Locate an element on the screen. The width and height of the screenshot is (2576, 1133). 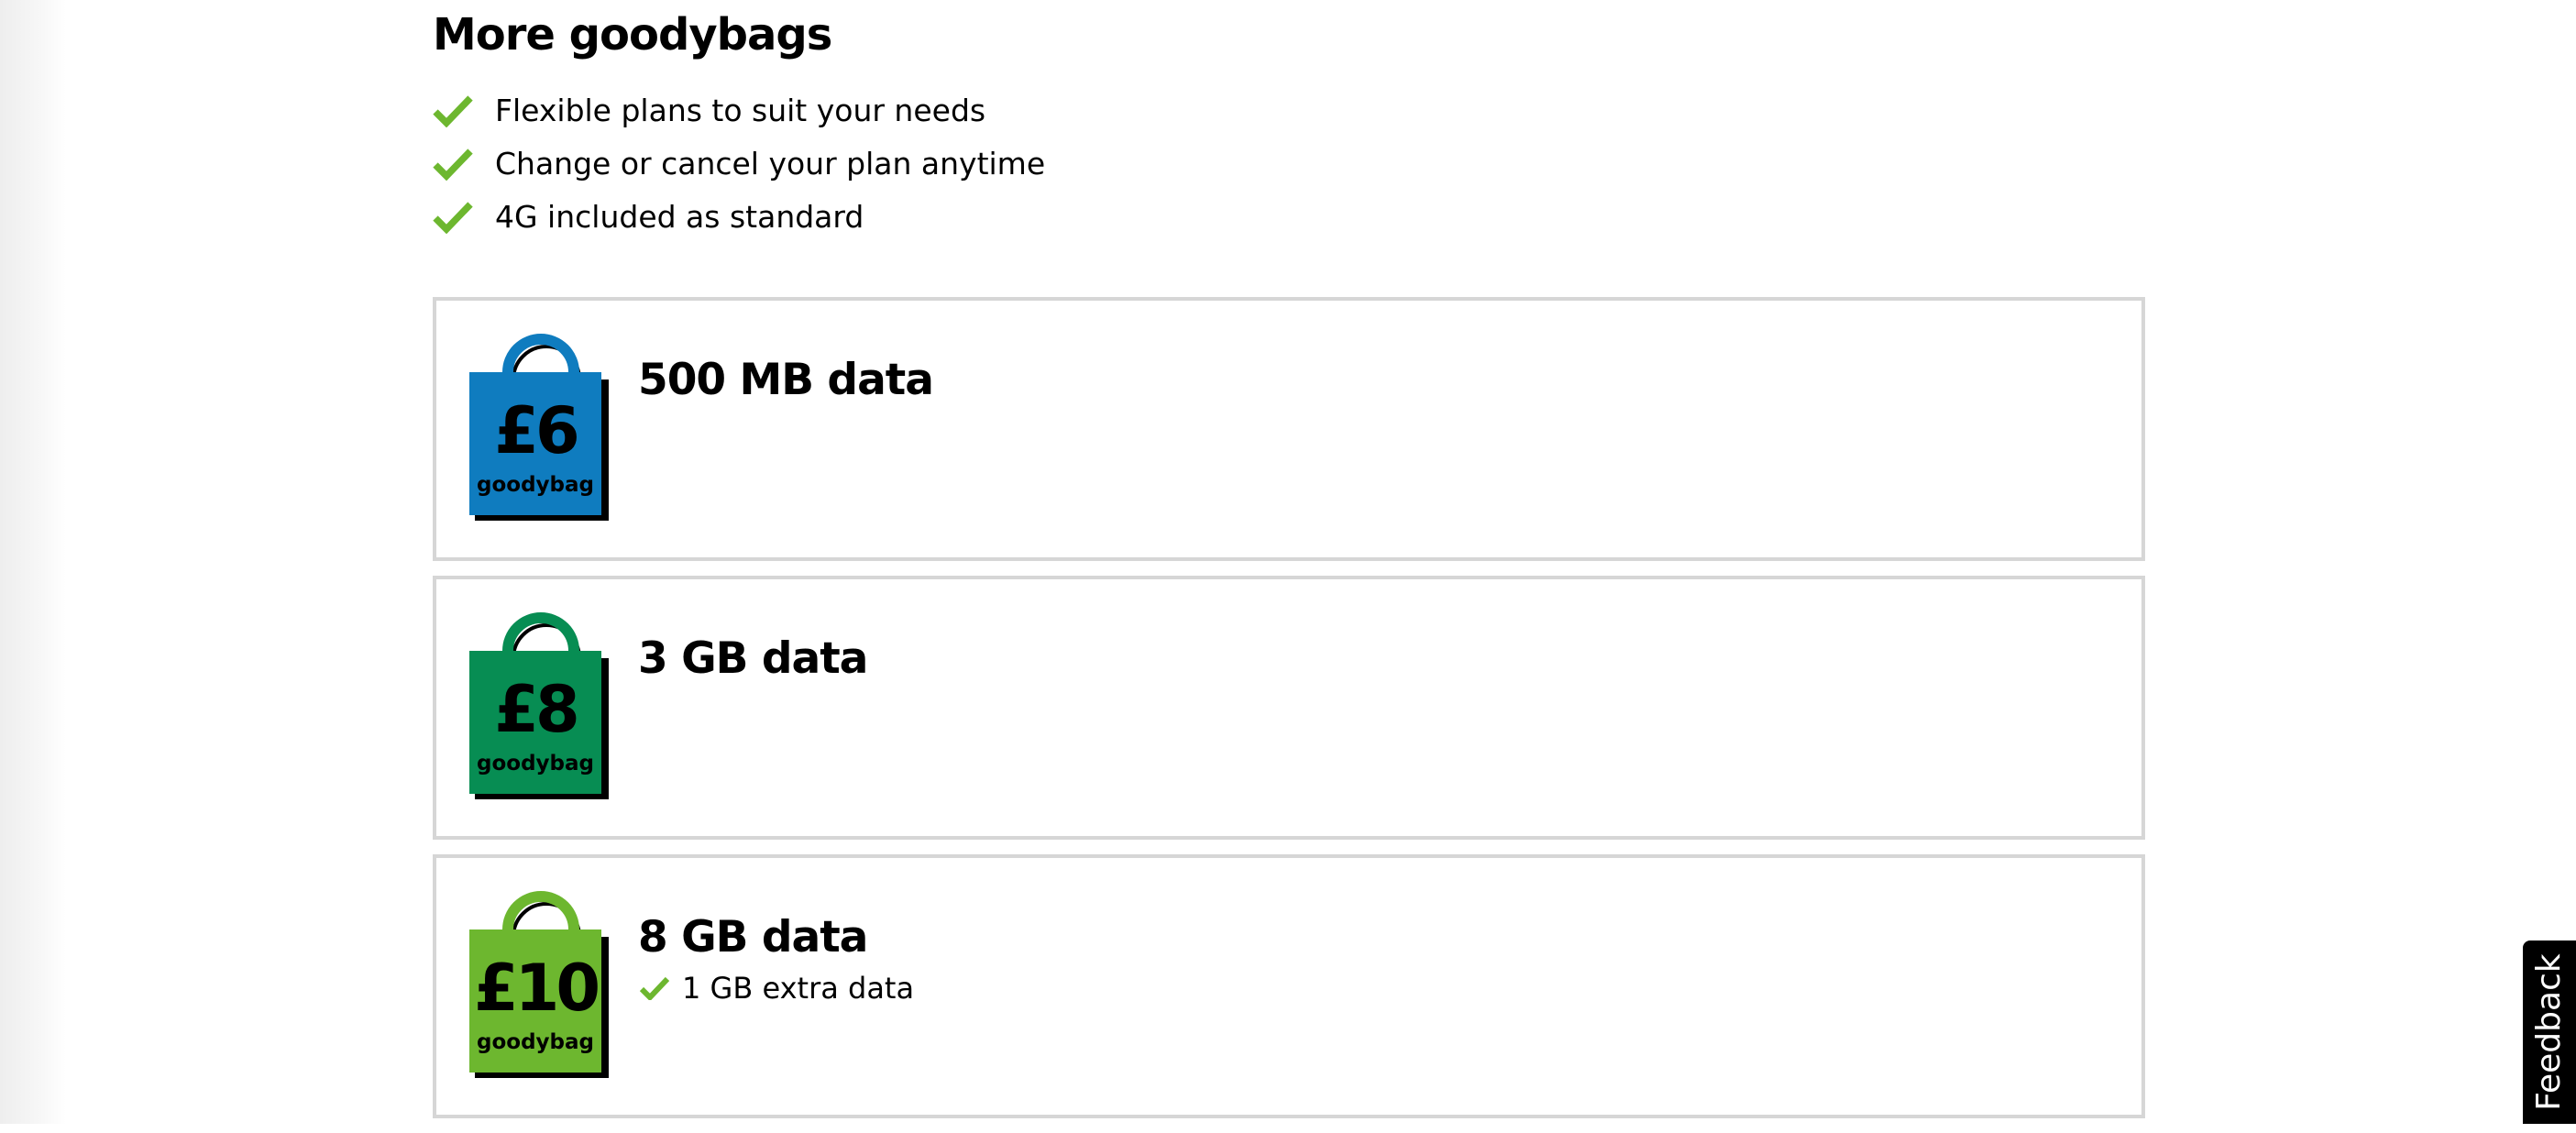
goodybag-icon: £8 goodybag is located at coordinates (540, 706).